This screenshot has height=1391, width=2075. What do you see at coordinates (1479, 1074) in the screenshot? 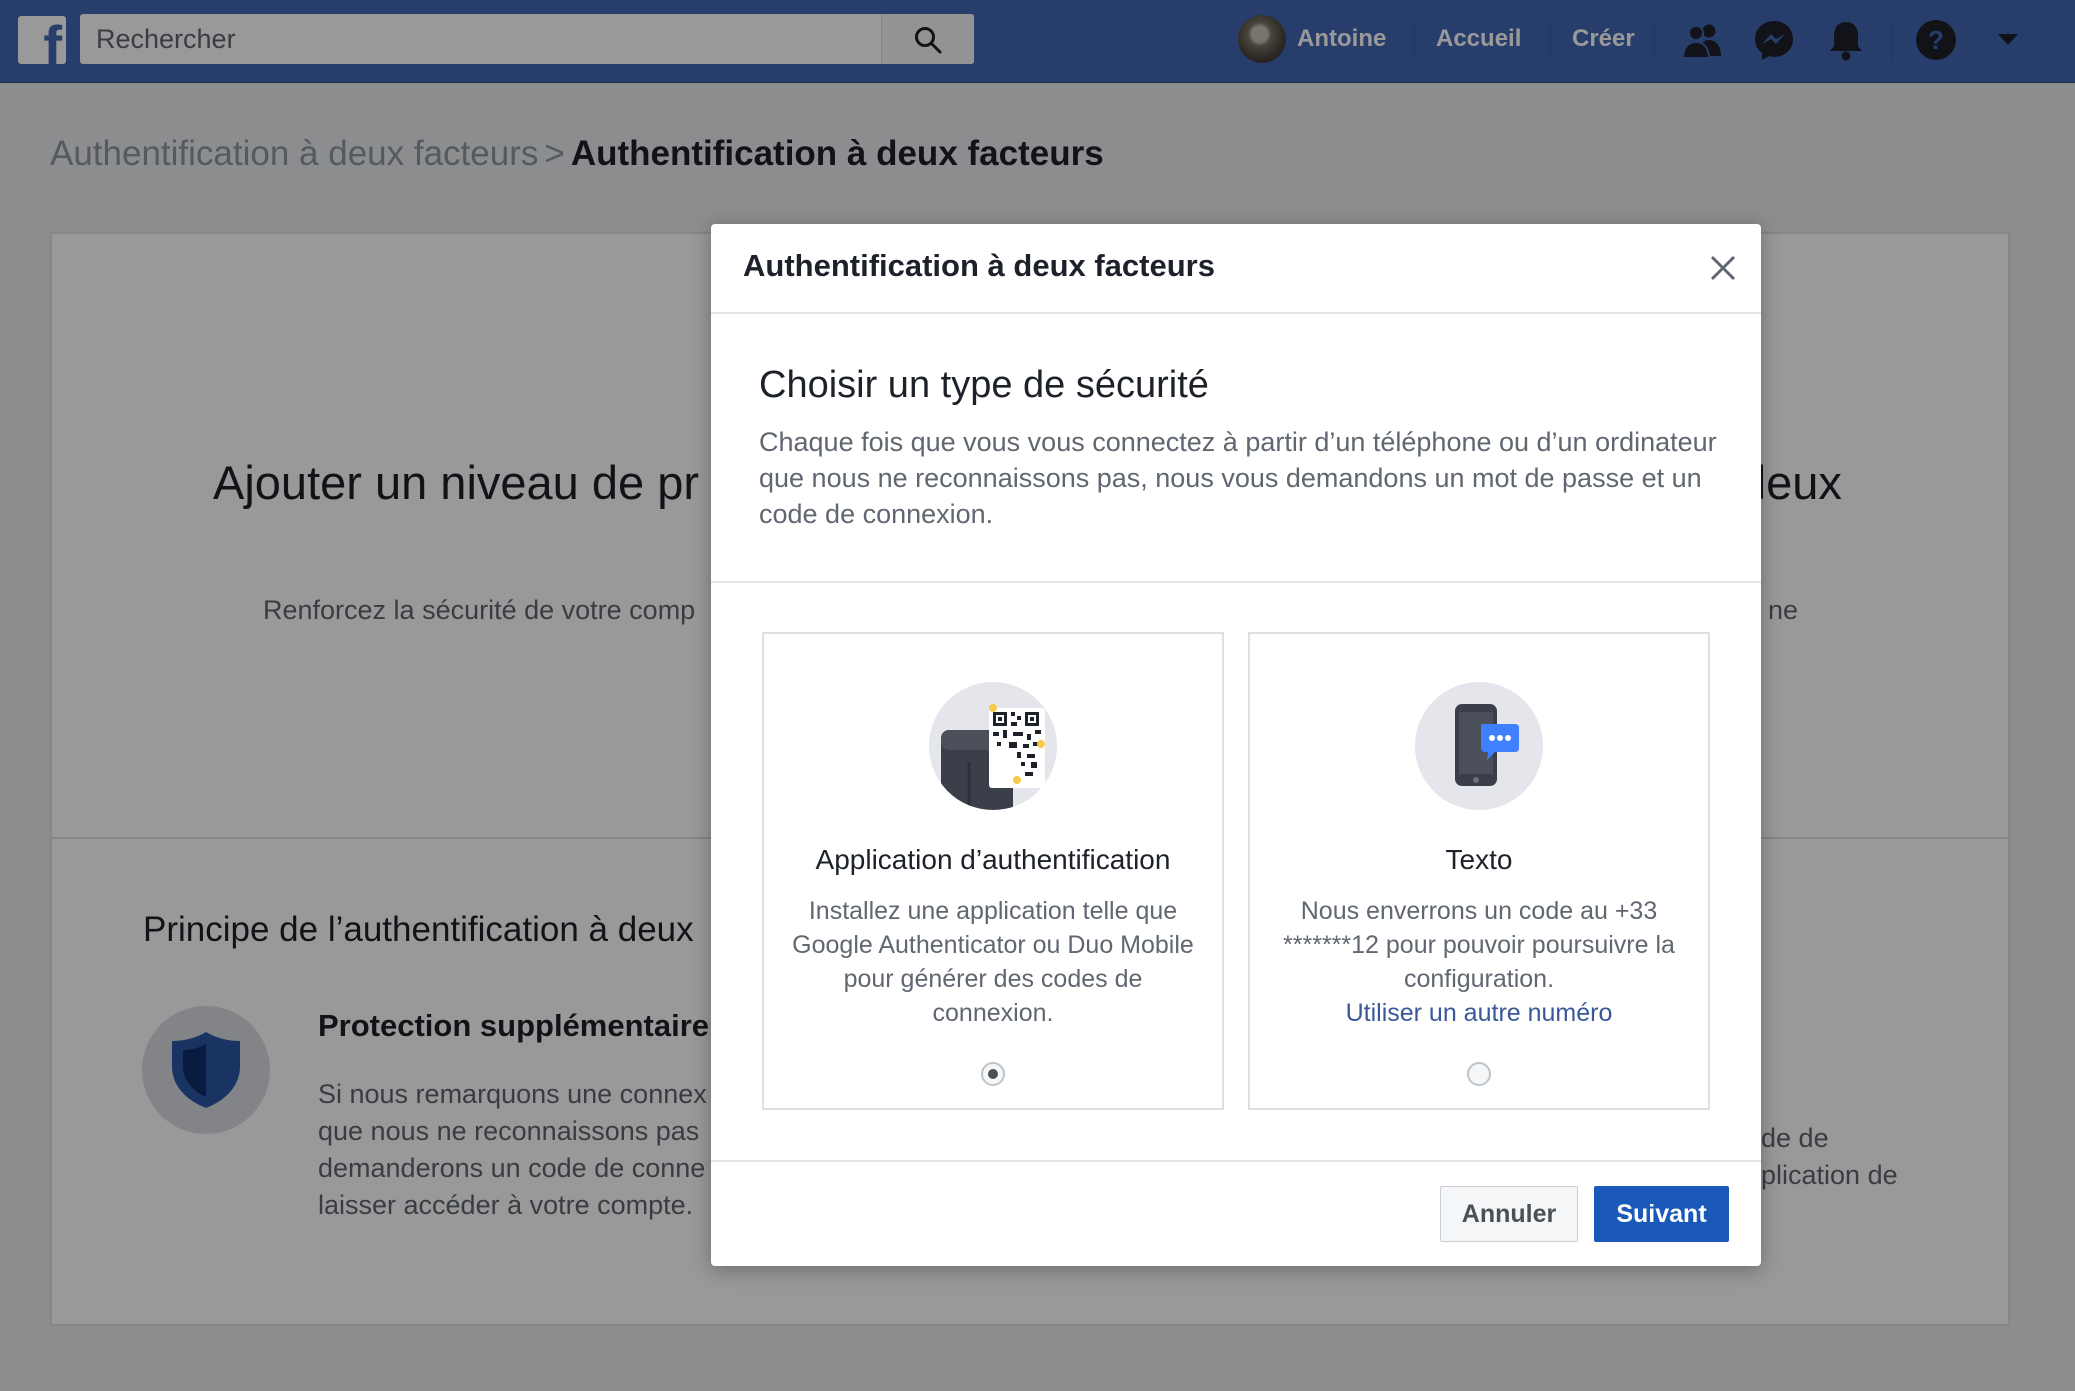
I see `radio-text-message` at bounding box center [1479, 1074].